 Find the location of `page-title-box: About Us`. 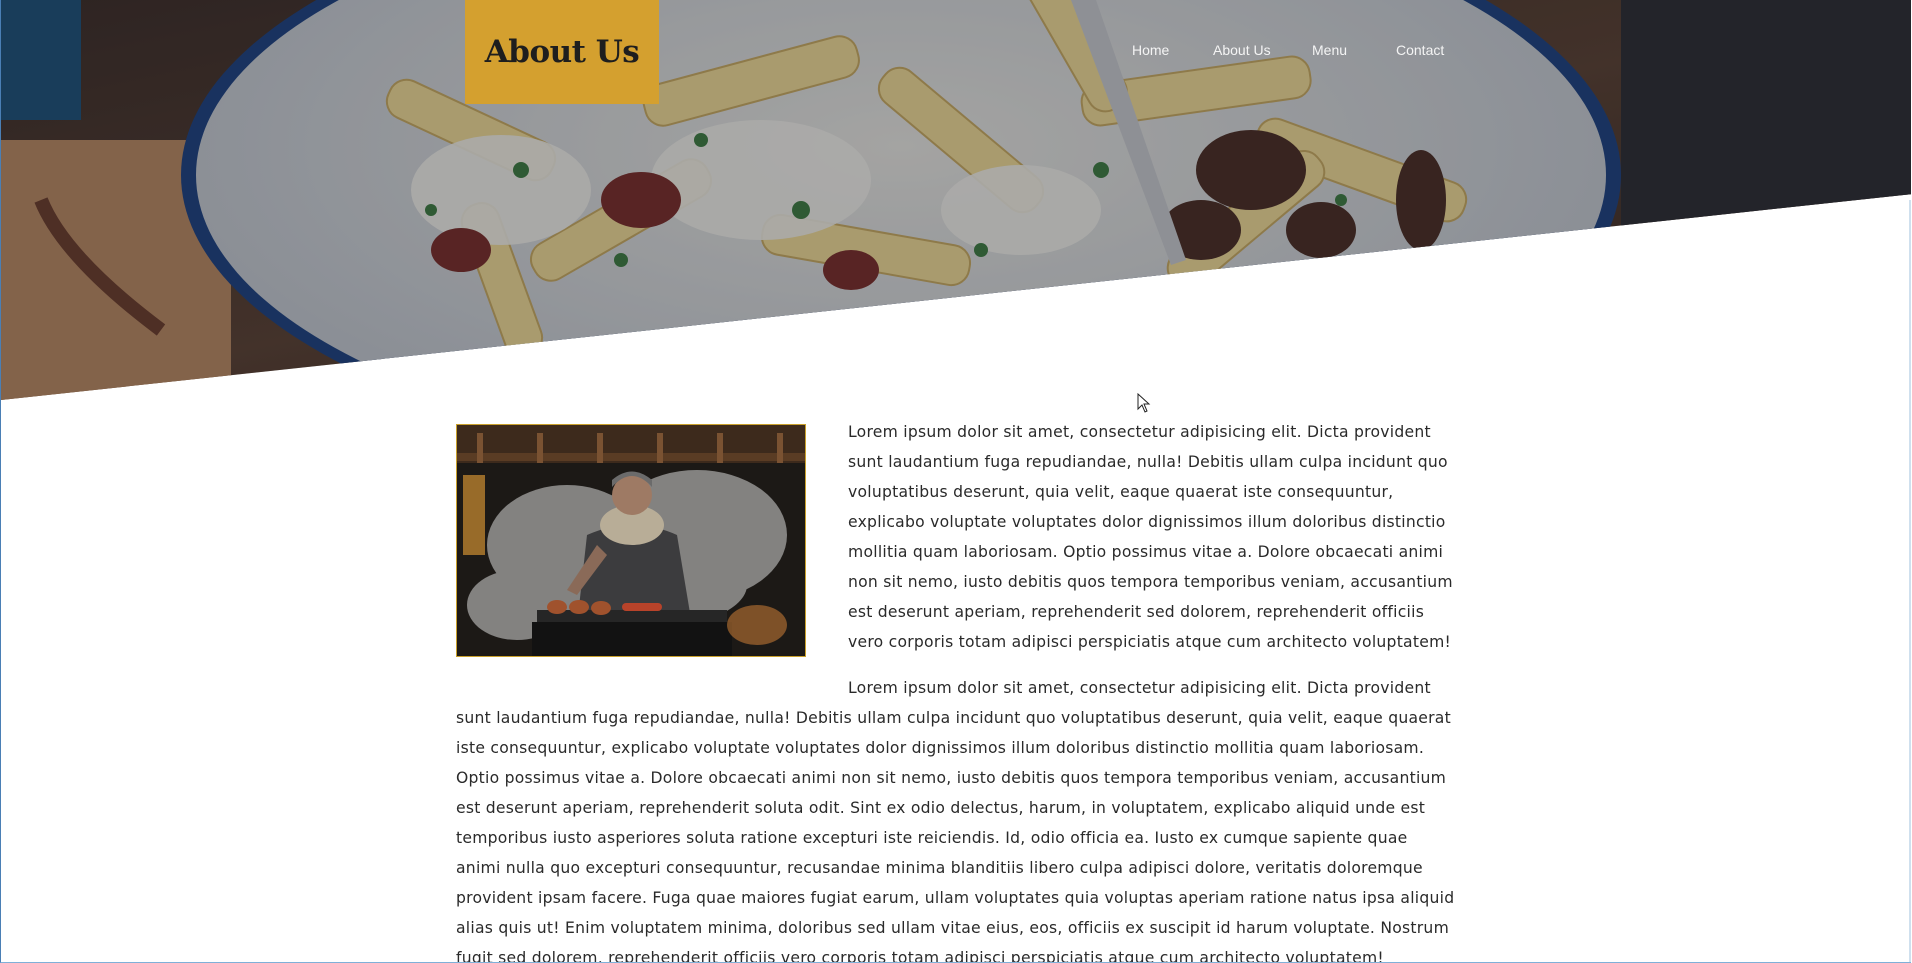

page-title-box: About Us is located at coordinates (562, 52).